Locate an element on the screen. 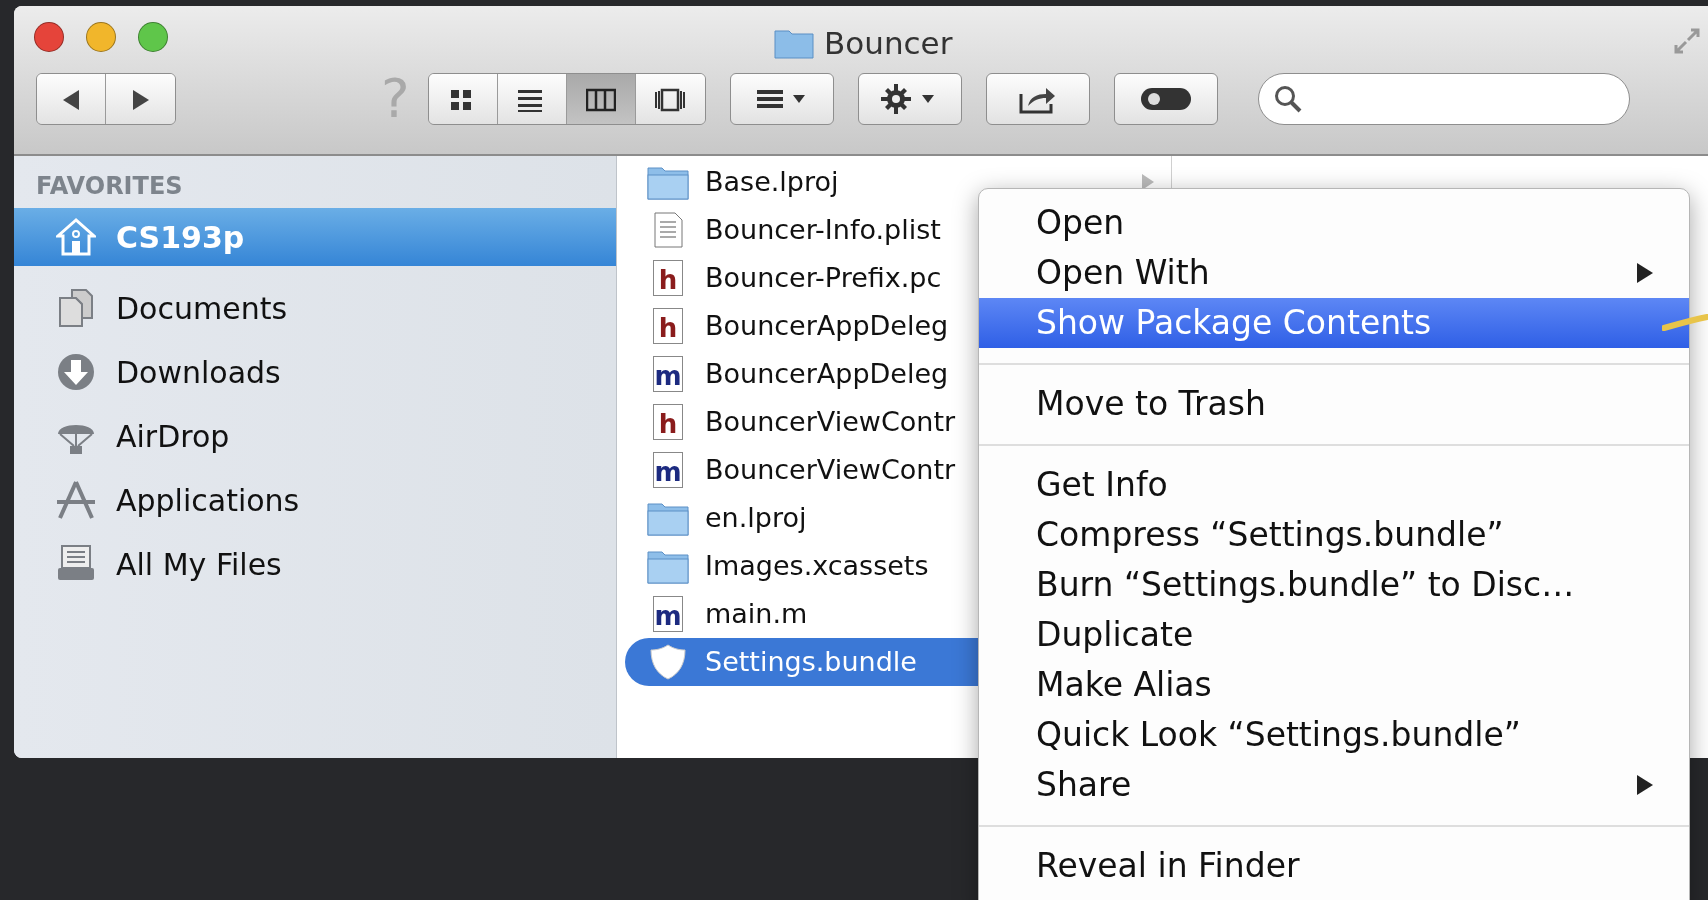 The height and width of the screenshot is (900, 1708). coverflow-view-icon is located at coordinates (670, 100).